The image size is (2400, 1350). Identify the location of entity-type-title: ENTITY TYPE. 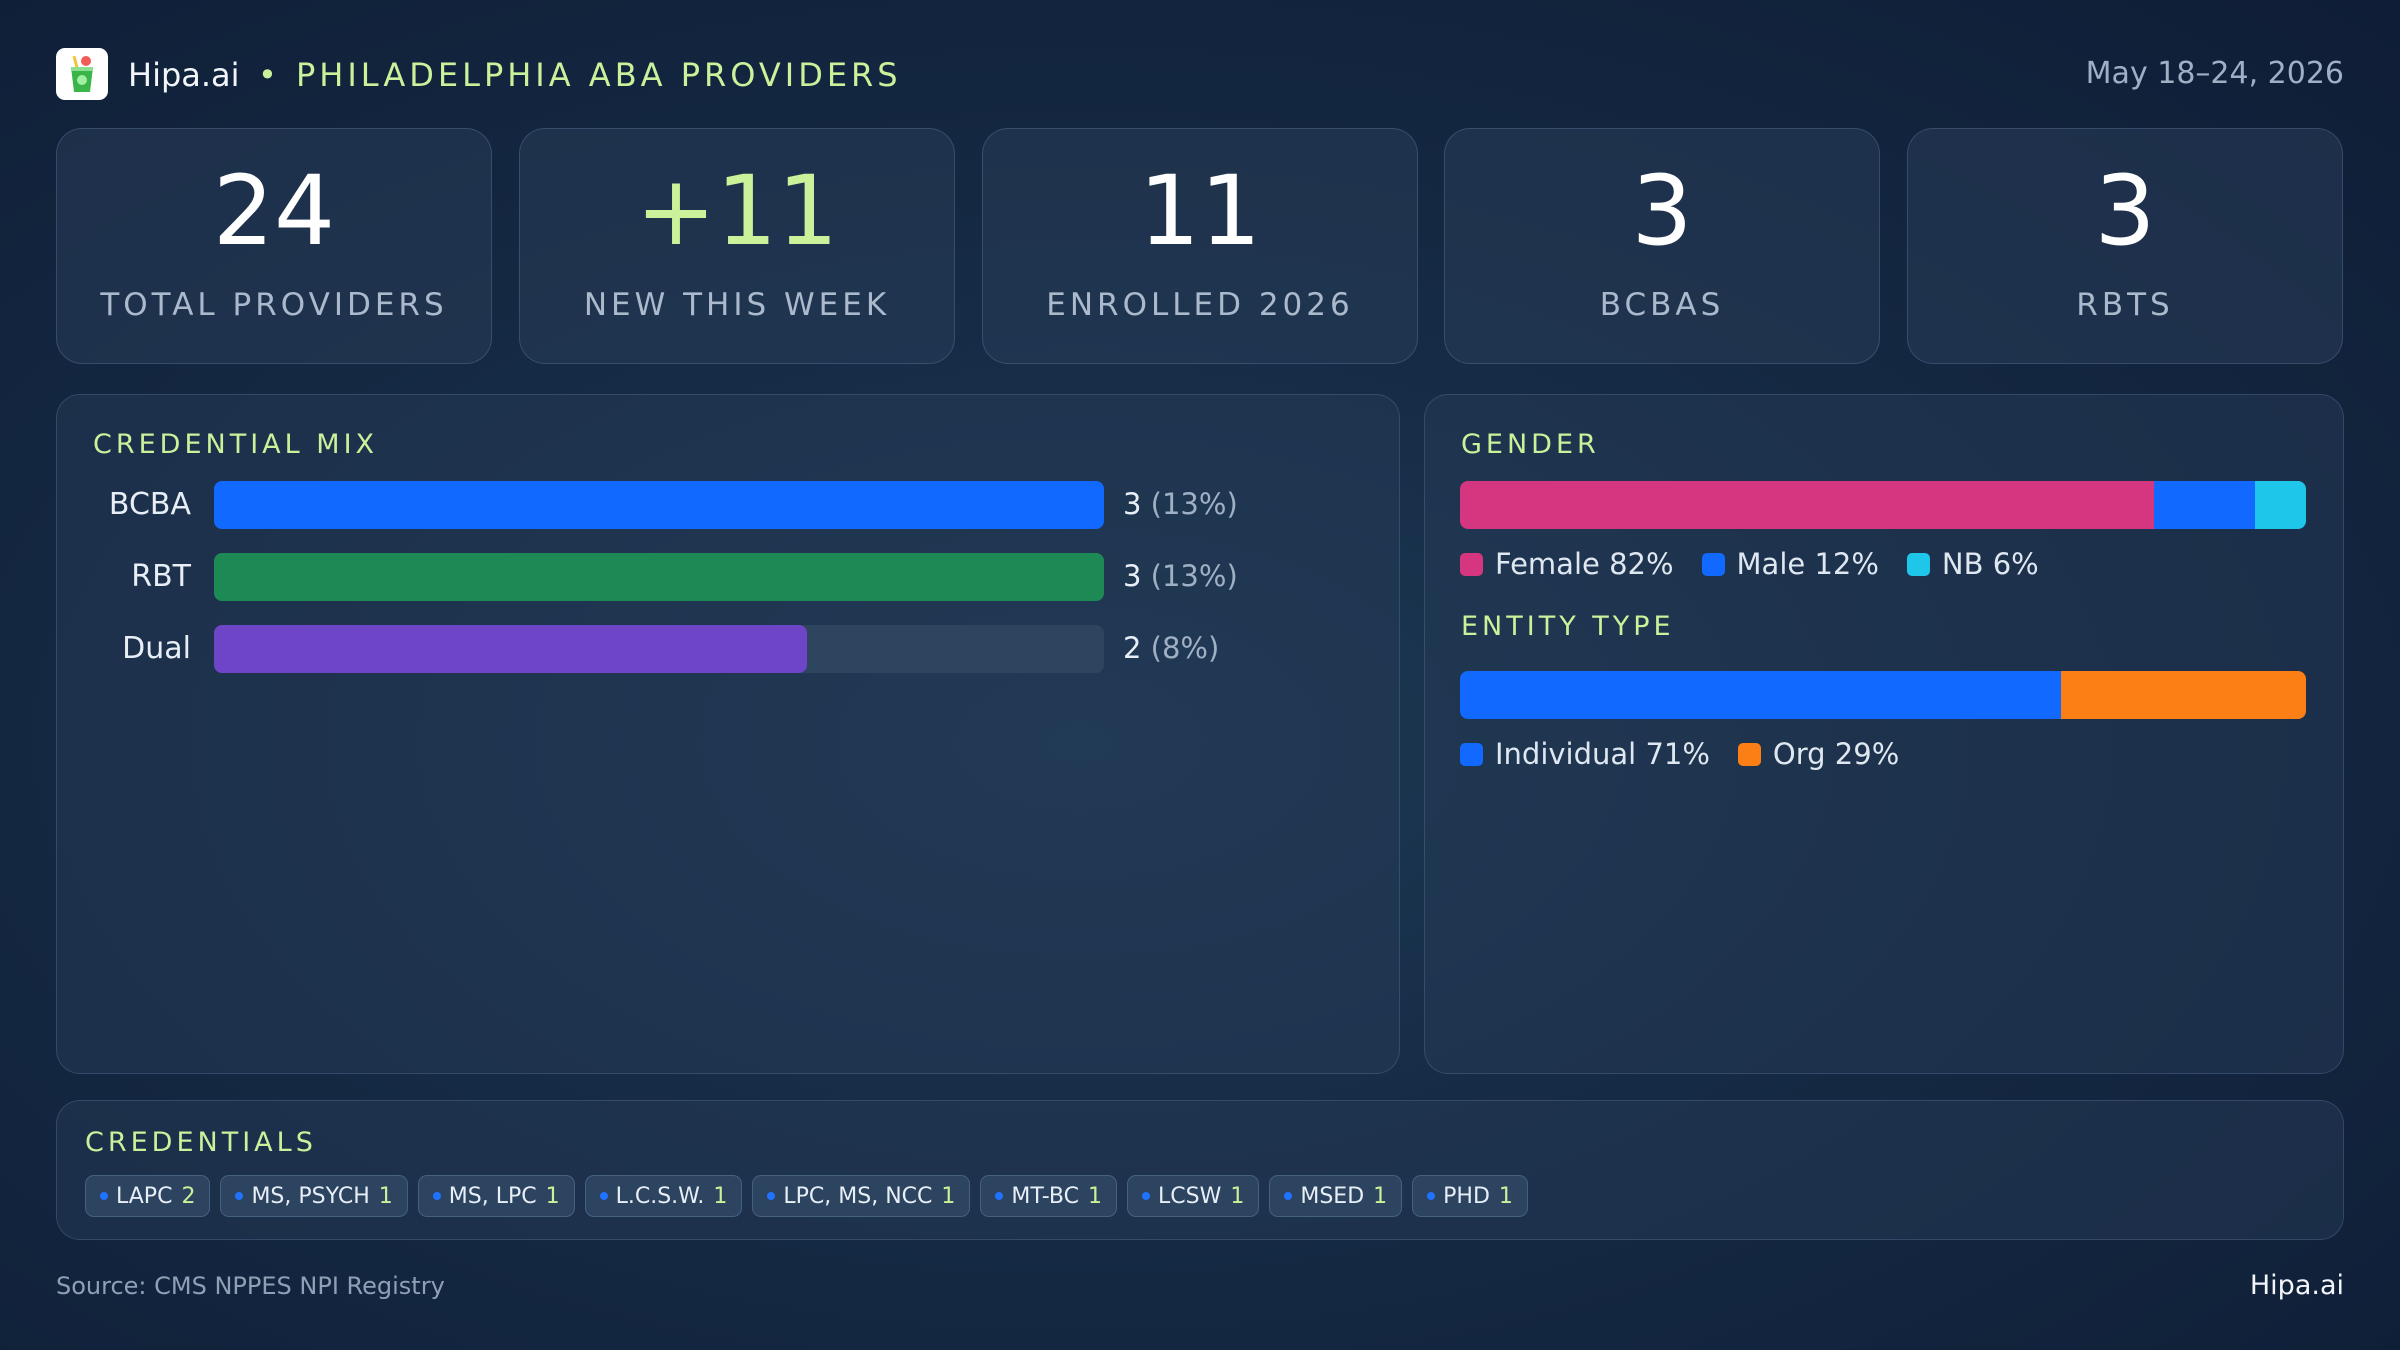
(1568, 626).